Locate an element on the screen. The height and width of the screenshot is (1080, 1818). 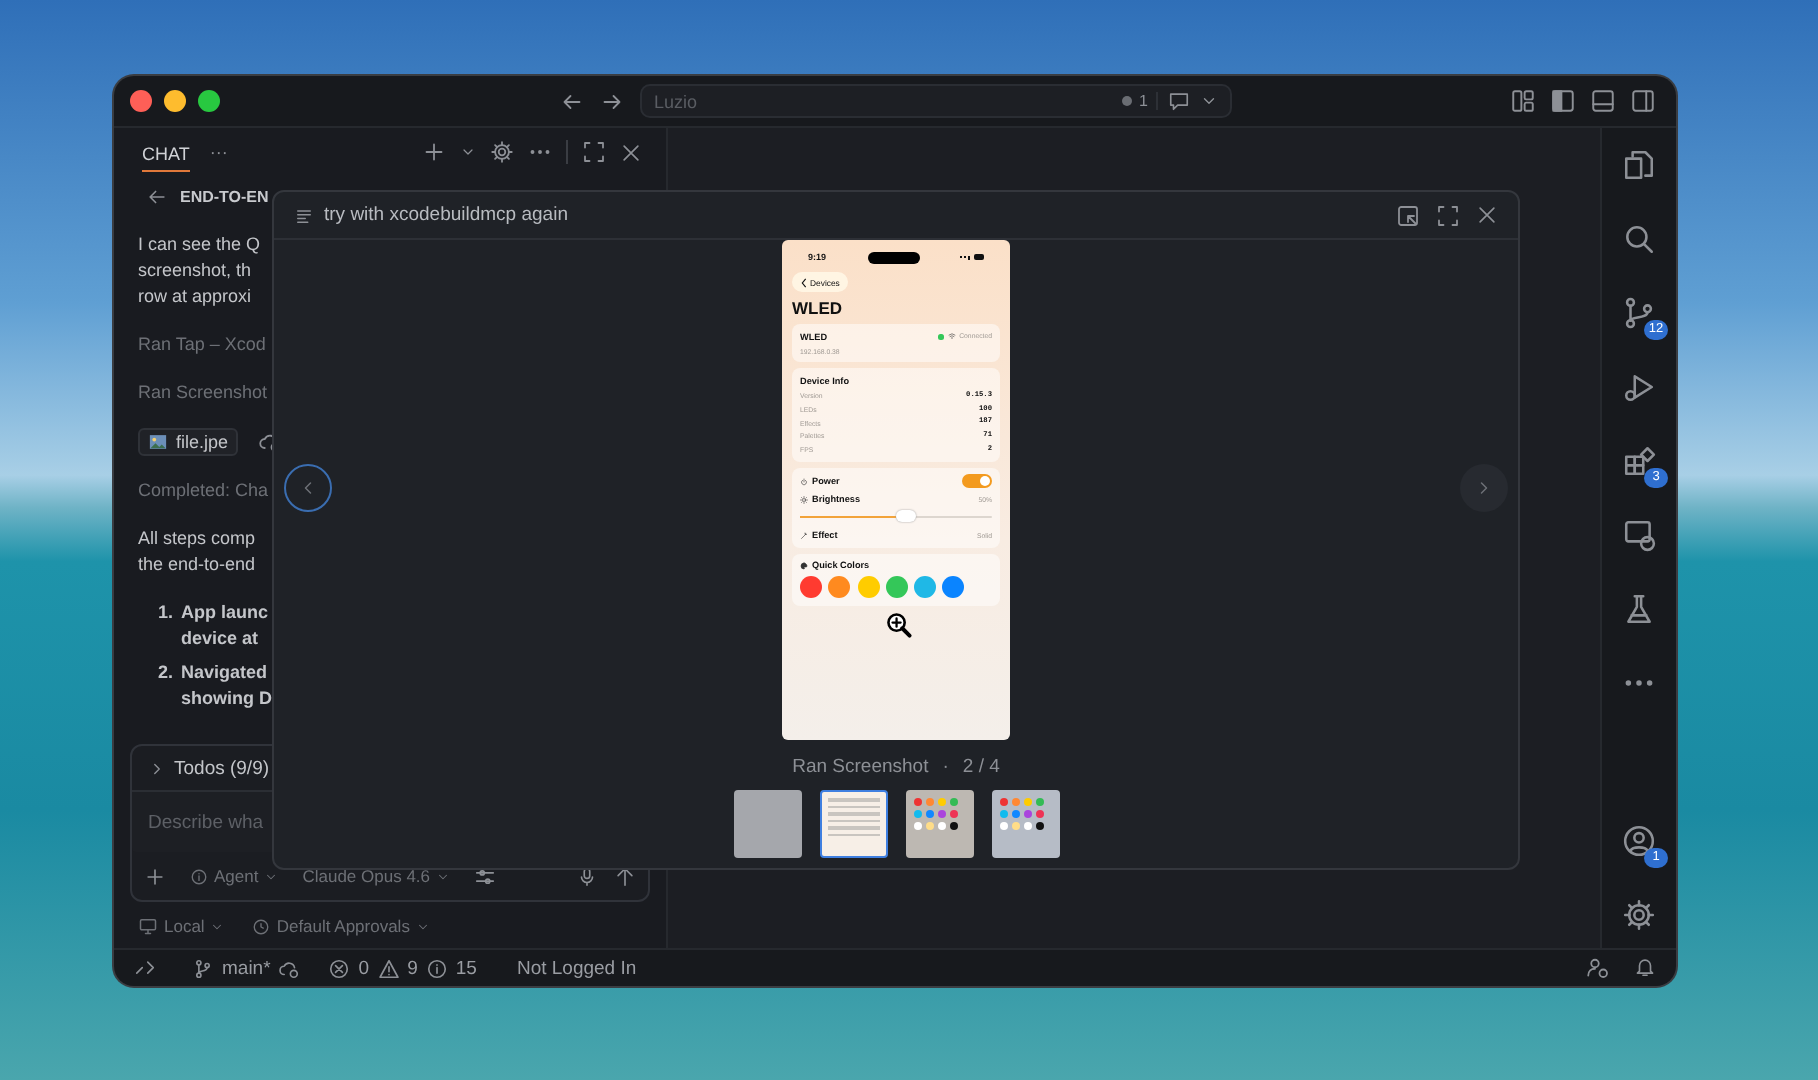
message-line: the end-to-end is located at coordinates (197, 565).